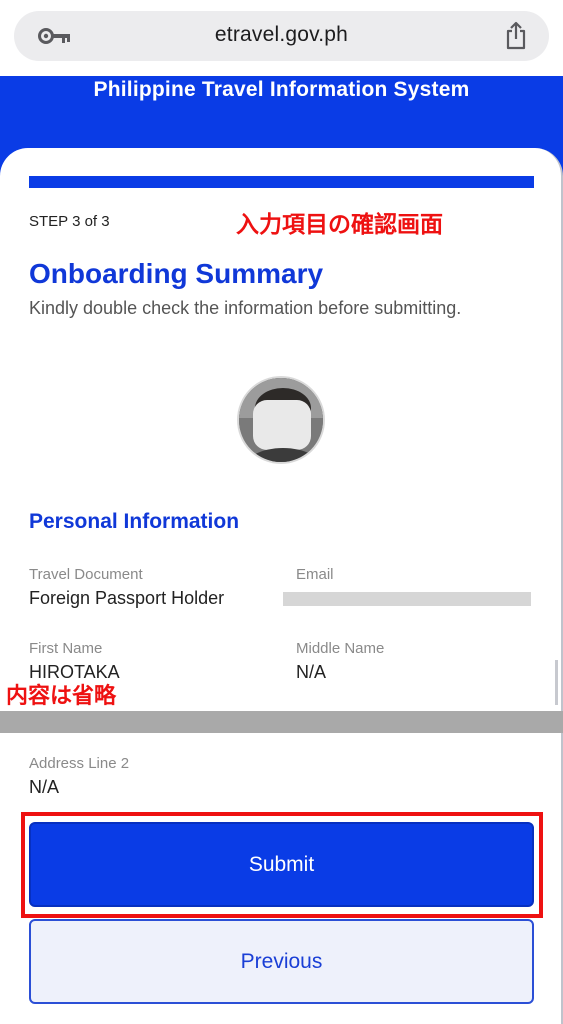 Image resolution: width=563 pixels, height=1024 pixels. Describe the element at coordinates (134, 521) in the screenshot. I see `section-title-personal-information: Personal Information` at that location.